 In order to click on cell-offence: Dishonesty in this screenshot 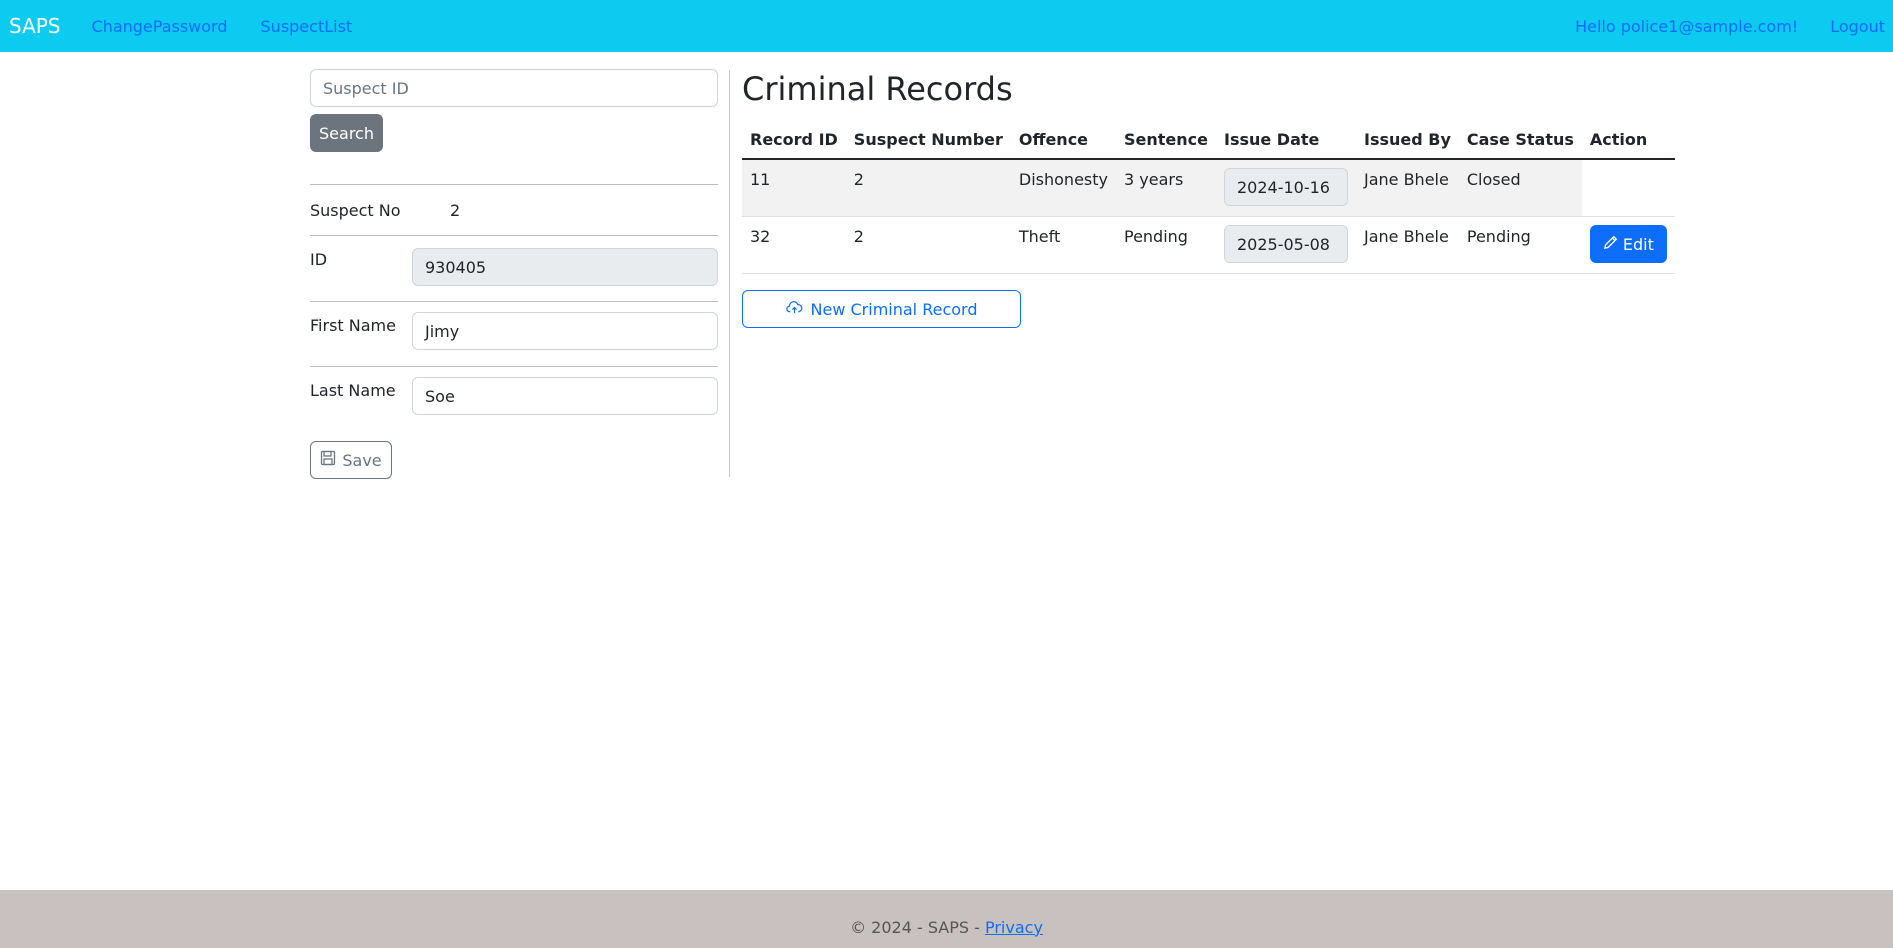, I will do `click(1063, 188)`.